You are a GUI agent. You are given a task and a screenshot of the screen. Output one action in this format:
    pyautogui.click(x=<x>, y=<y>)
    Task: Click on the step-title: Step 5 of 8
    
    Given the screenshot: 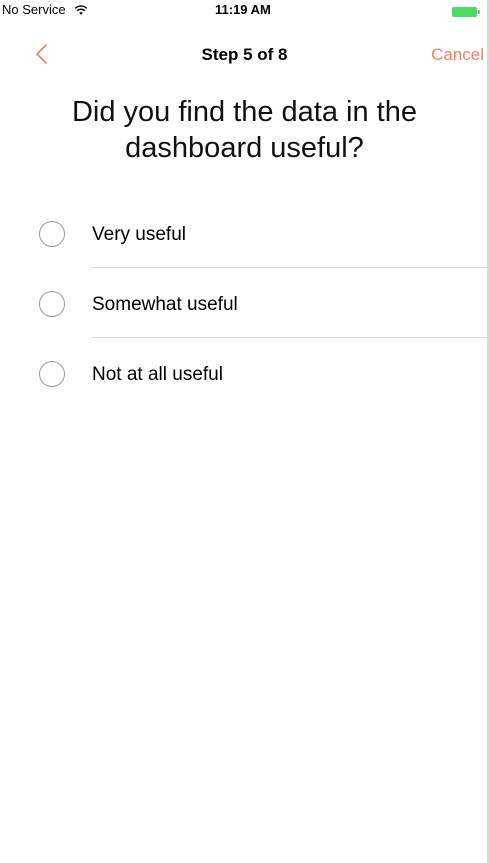 What is the action you would take?
    pyautogui.click(x=244, y=54)
    